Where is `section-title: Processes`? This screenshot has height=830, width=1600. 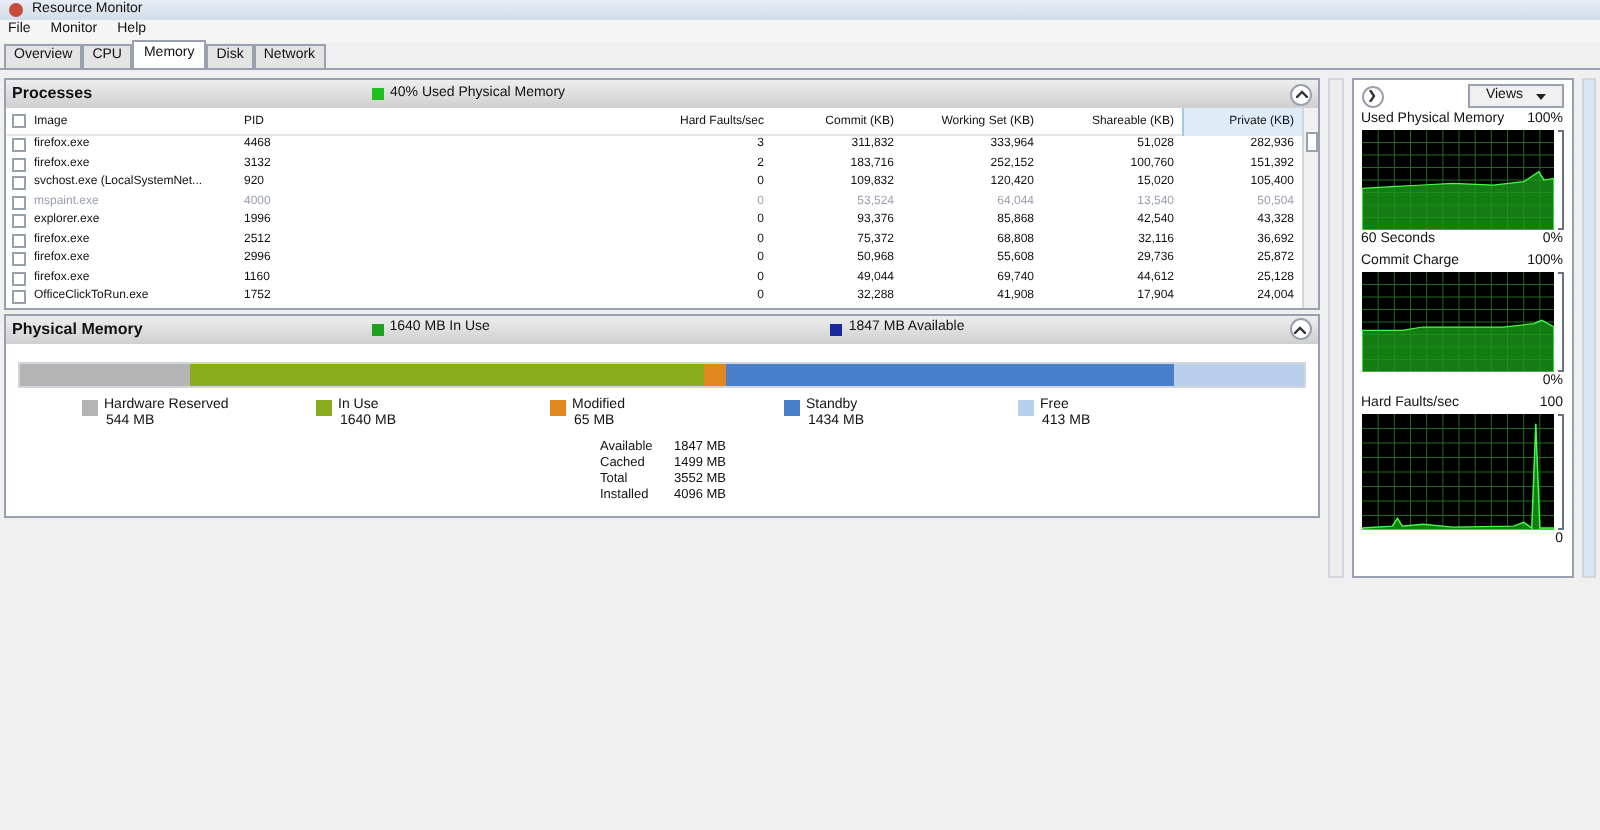 section-title: Processes is located at coordinates (53, 94).